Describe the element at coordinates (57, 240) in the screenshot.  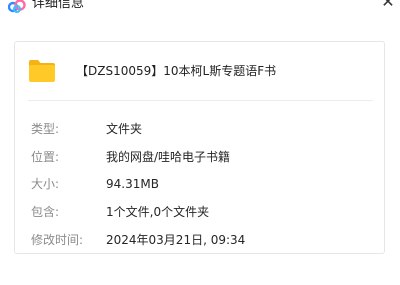
I see `modified-time-label: 修改时间:` at that location.